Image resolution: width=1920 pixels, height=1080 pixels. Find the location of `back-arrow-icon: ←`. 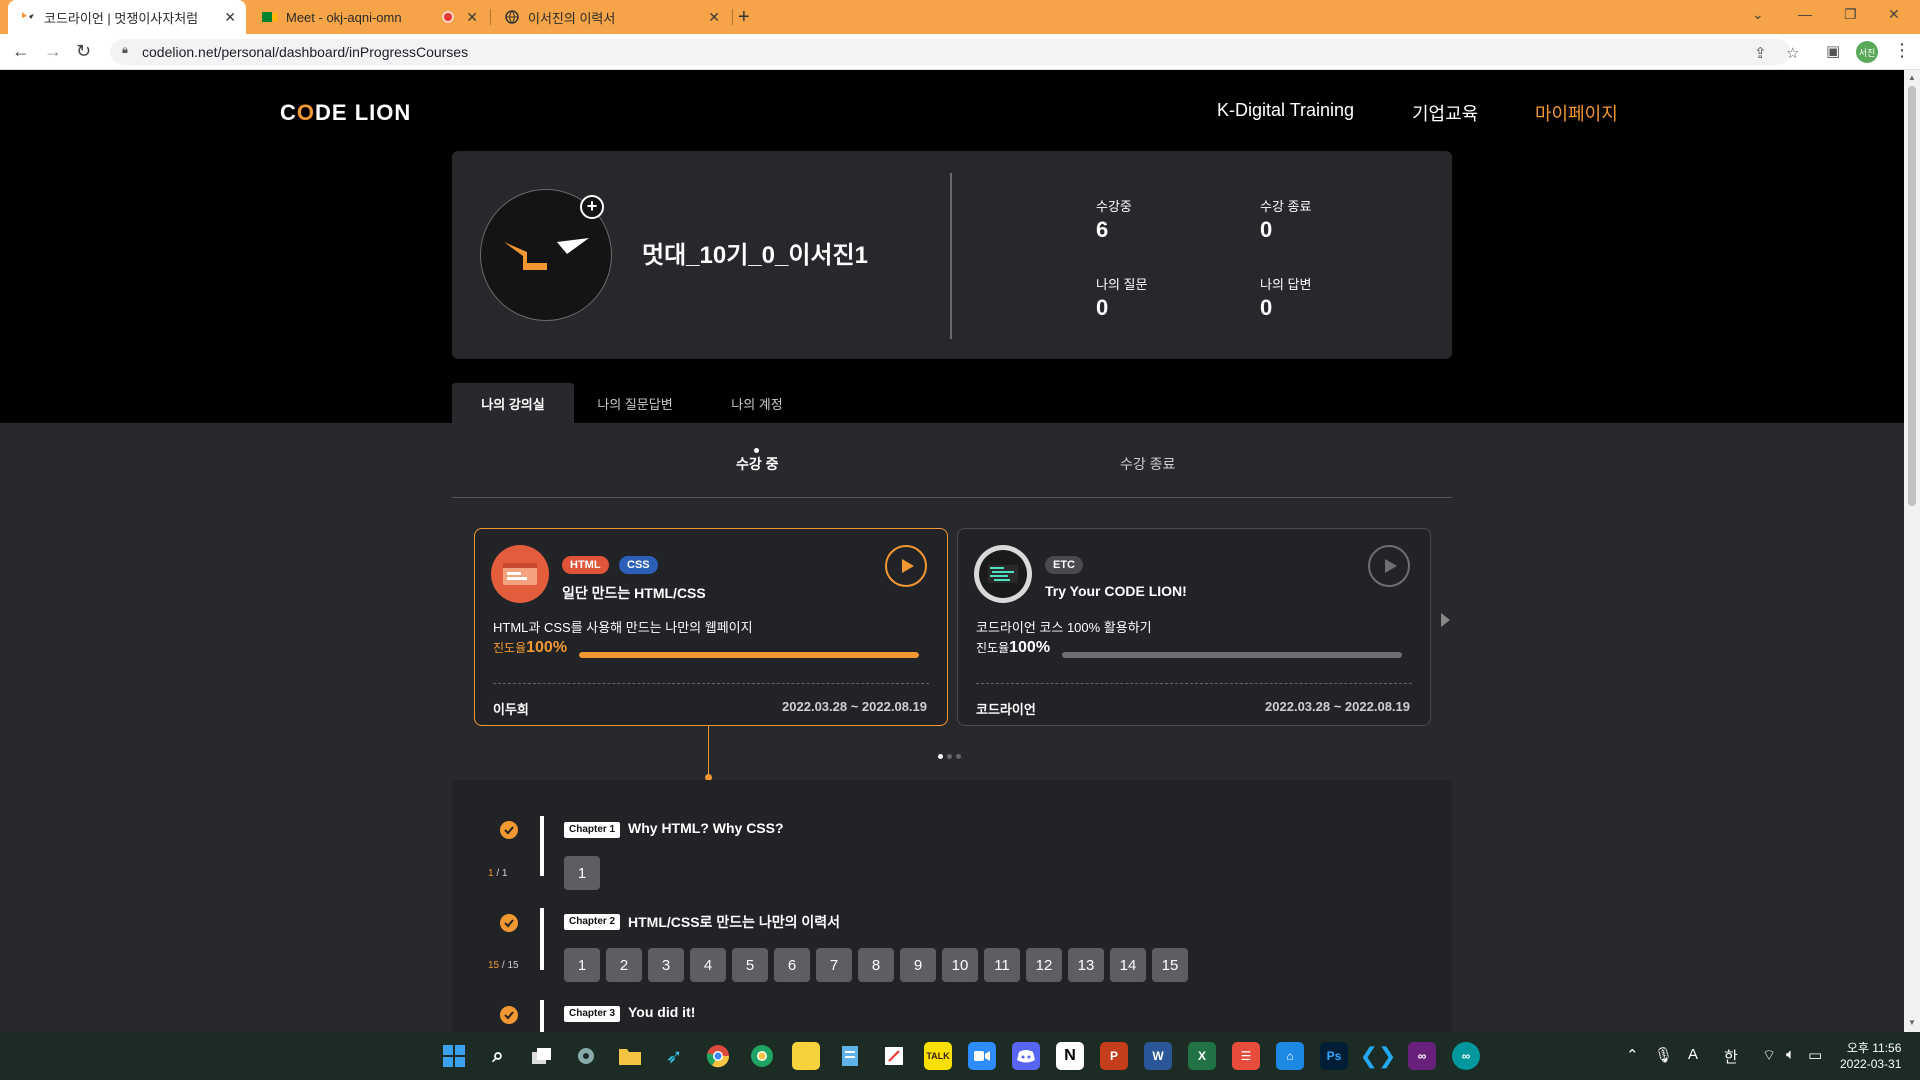

back-arrow-icon: ← is located at coordinates (21, 51).